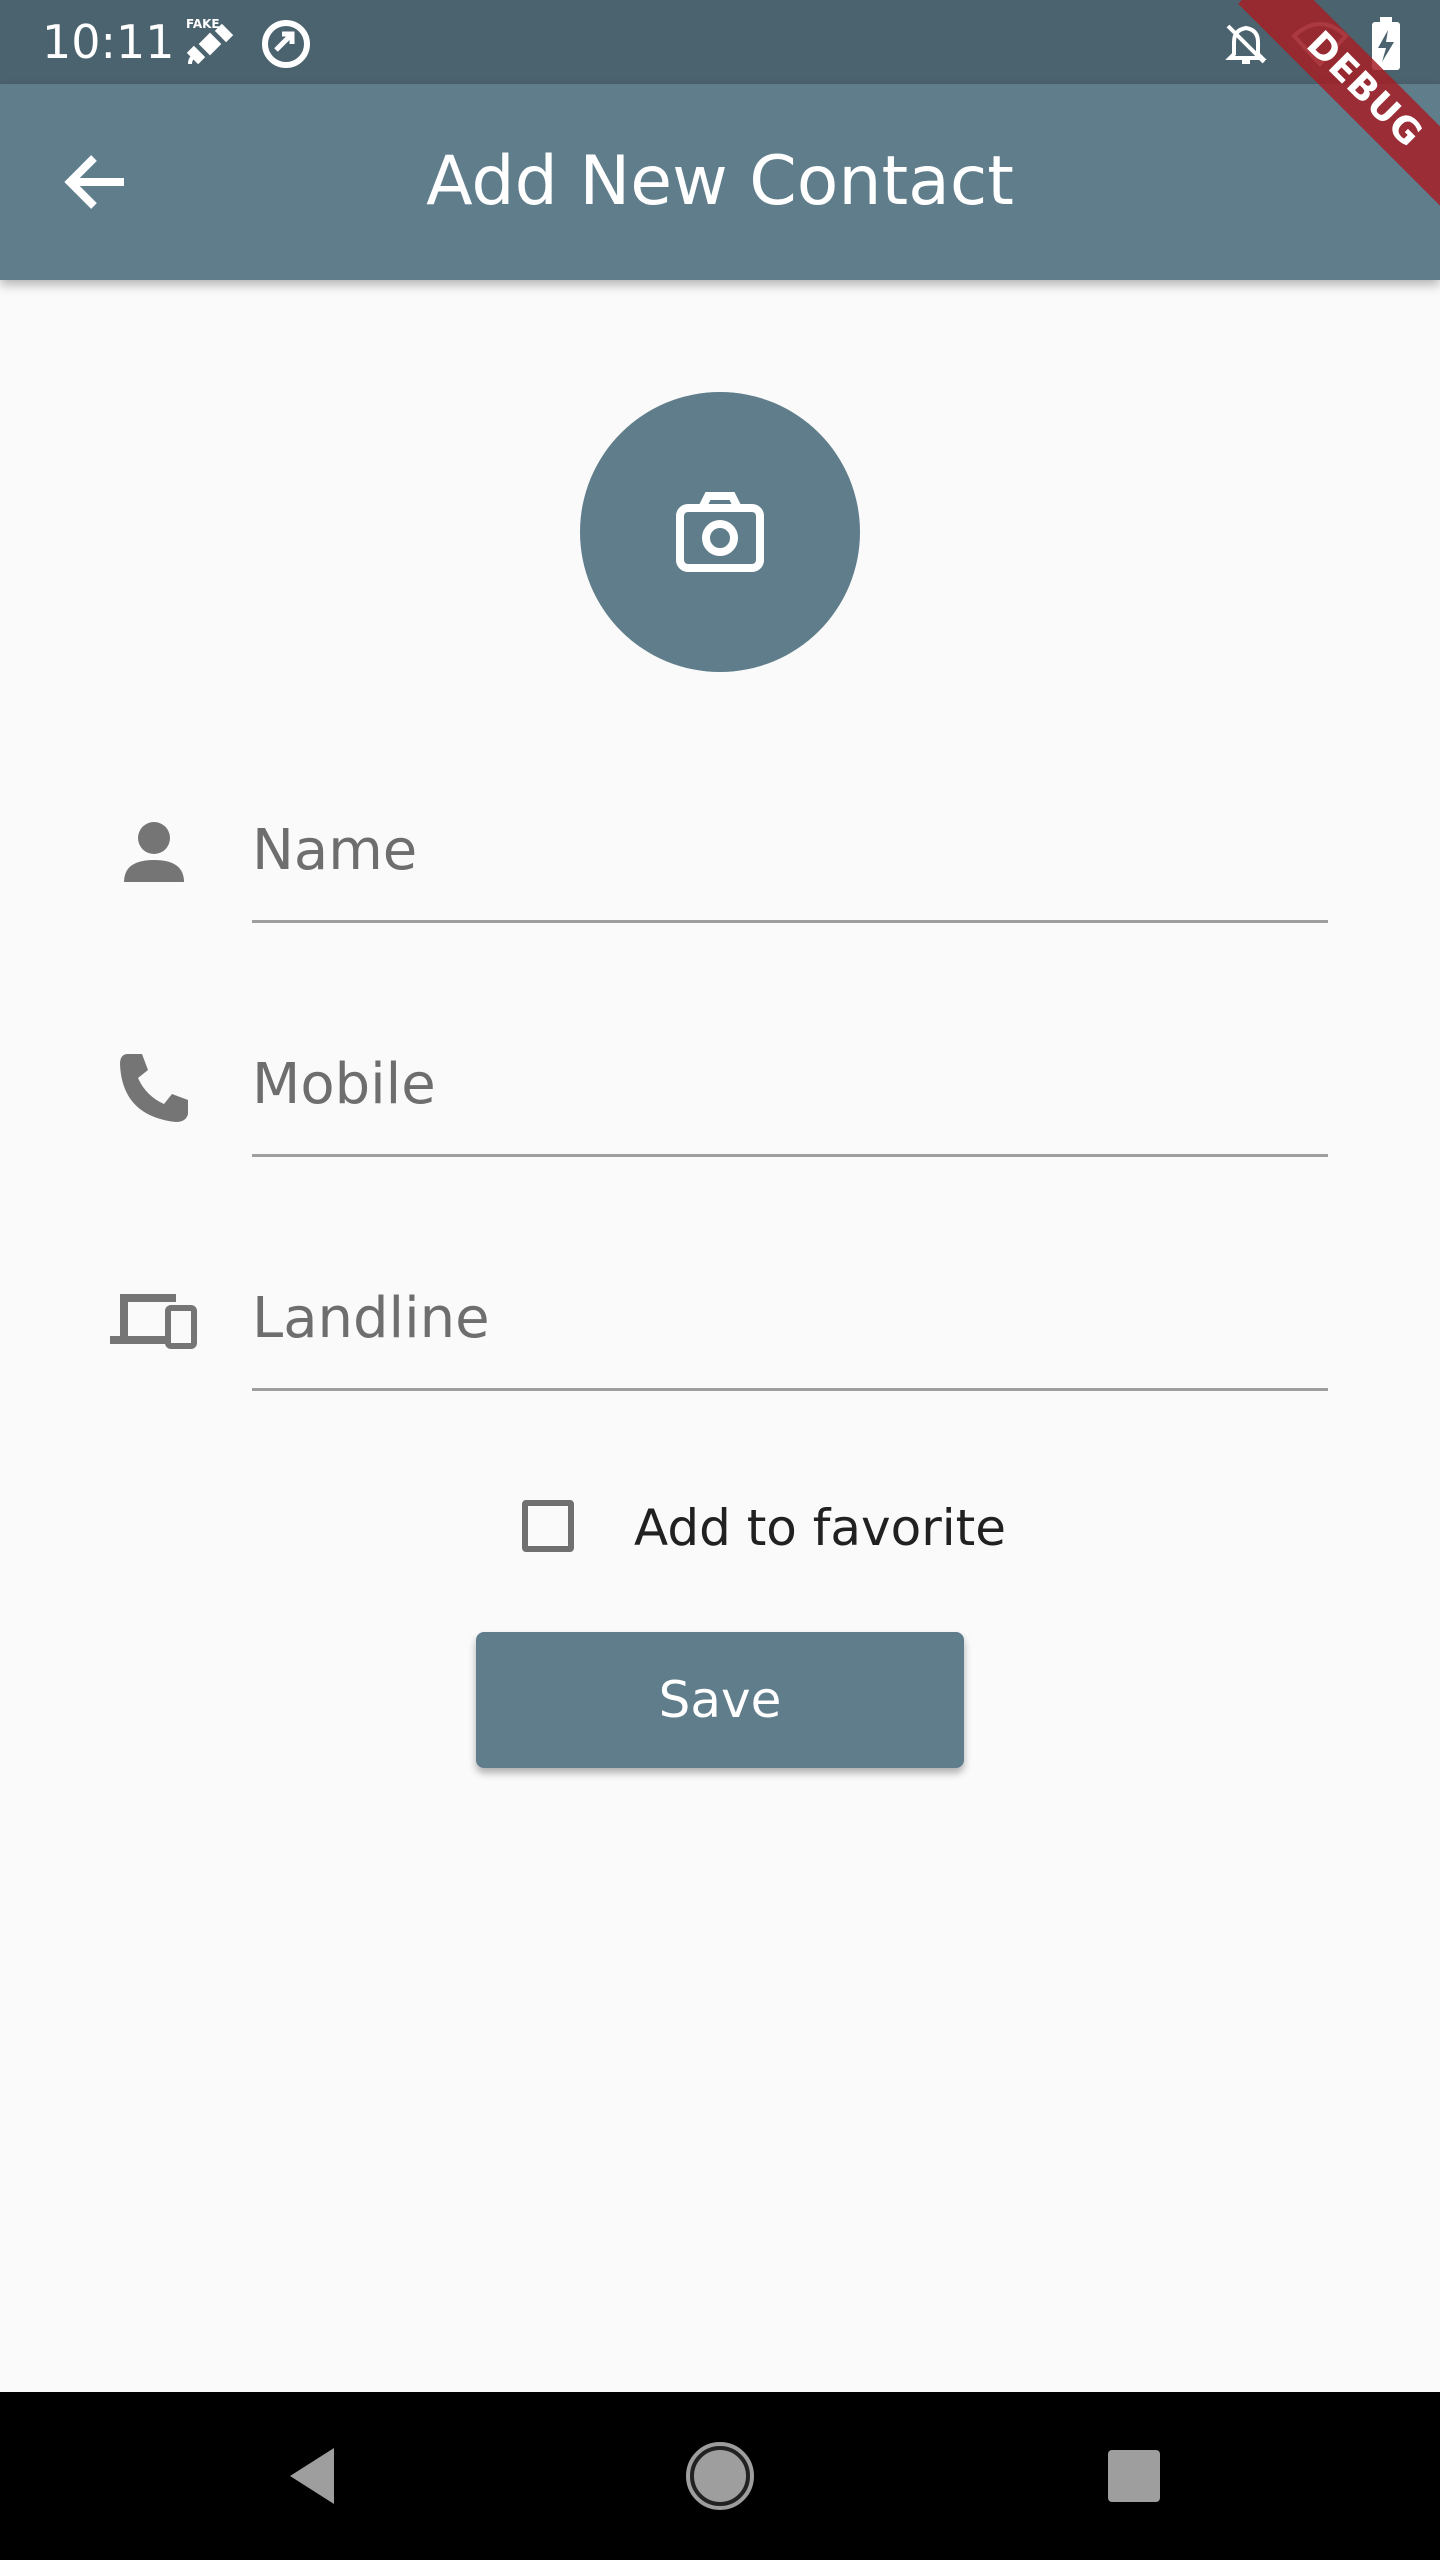 This screenshot has width=1440, height=2560. I want to click on favorite-row: Add to favorite, so click(790, 1530).